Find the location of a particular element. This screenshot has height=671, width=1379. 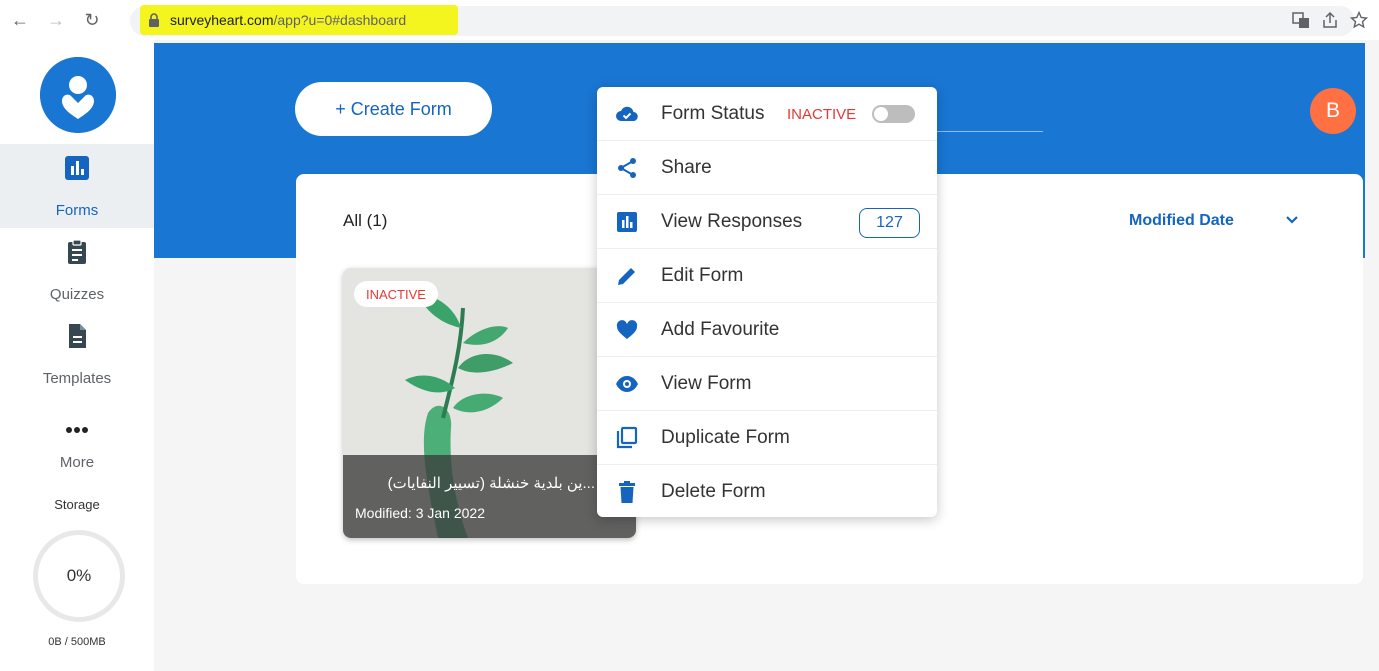

surveyheart-logo is located at coordinates (78, 95).